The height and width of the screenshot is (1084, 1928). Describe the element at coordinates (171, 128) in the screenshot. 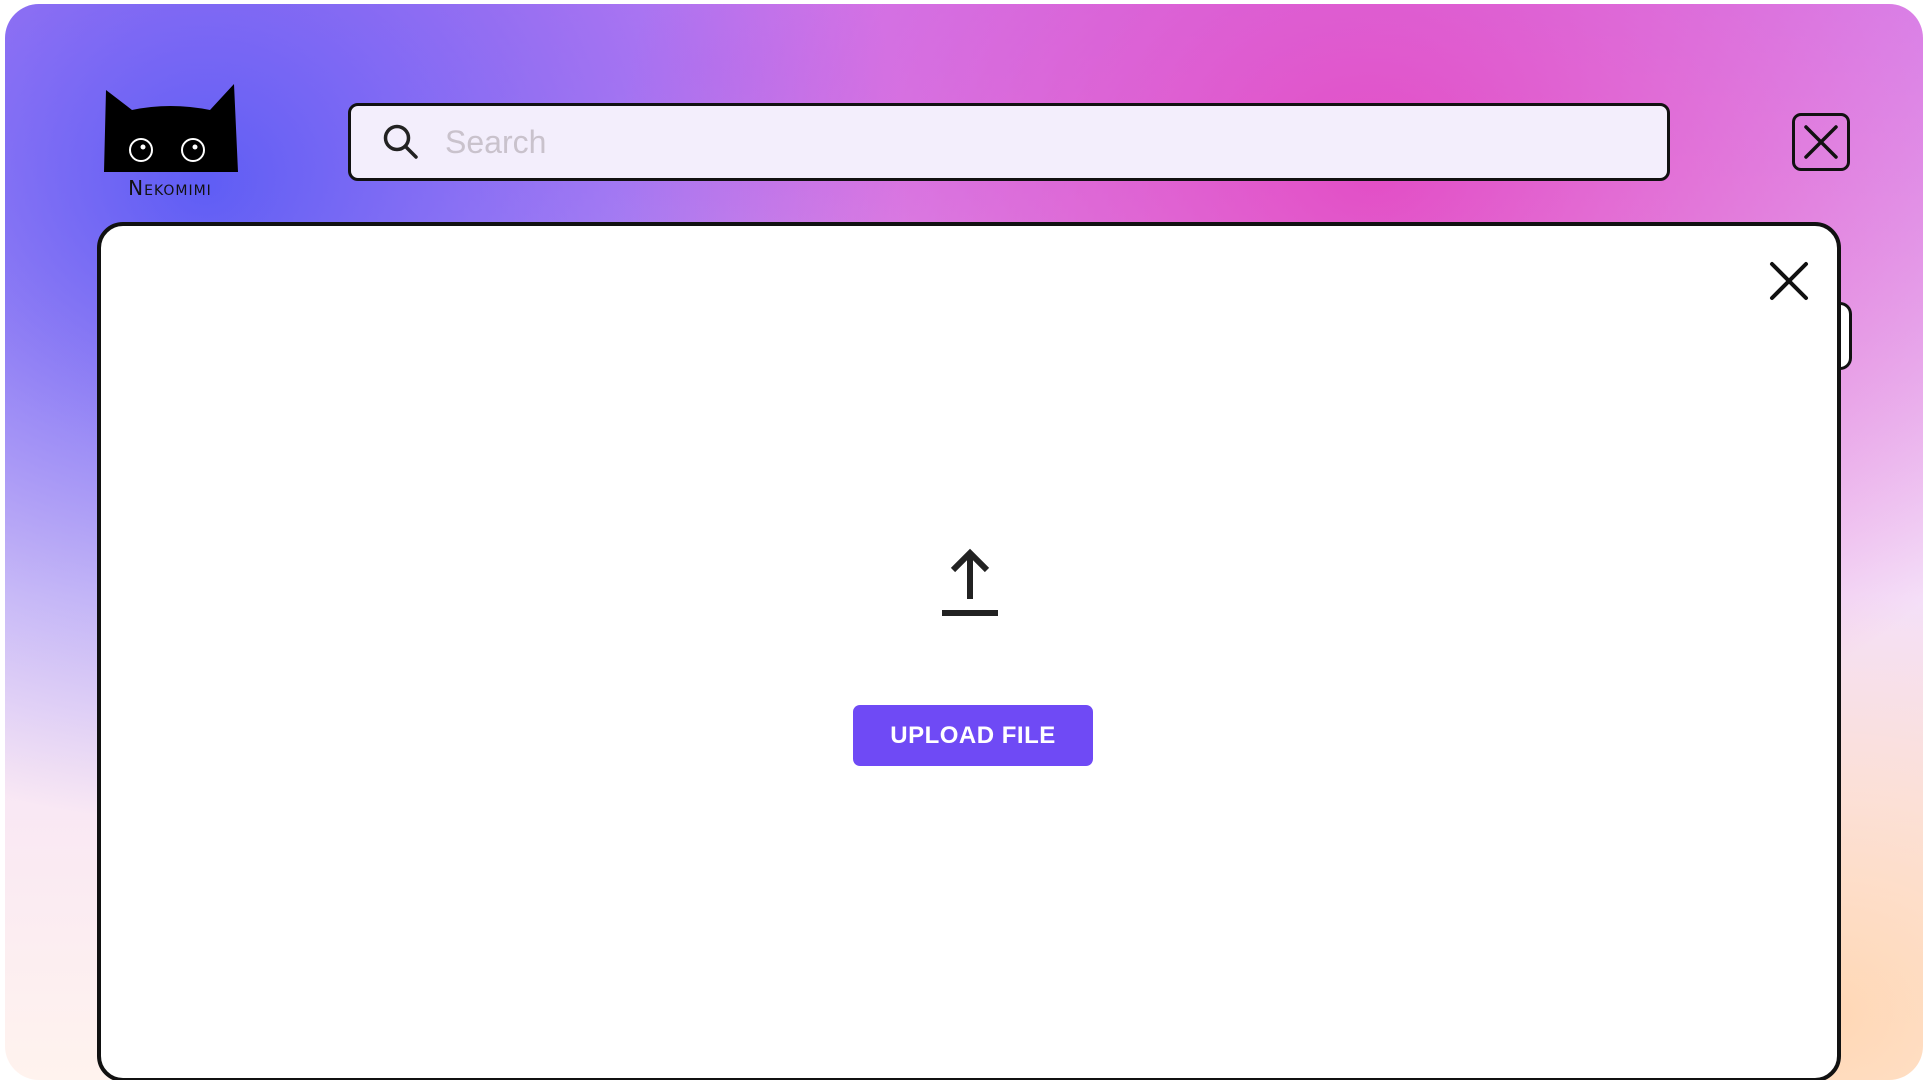

I see `cat-head-icon` at that location.